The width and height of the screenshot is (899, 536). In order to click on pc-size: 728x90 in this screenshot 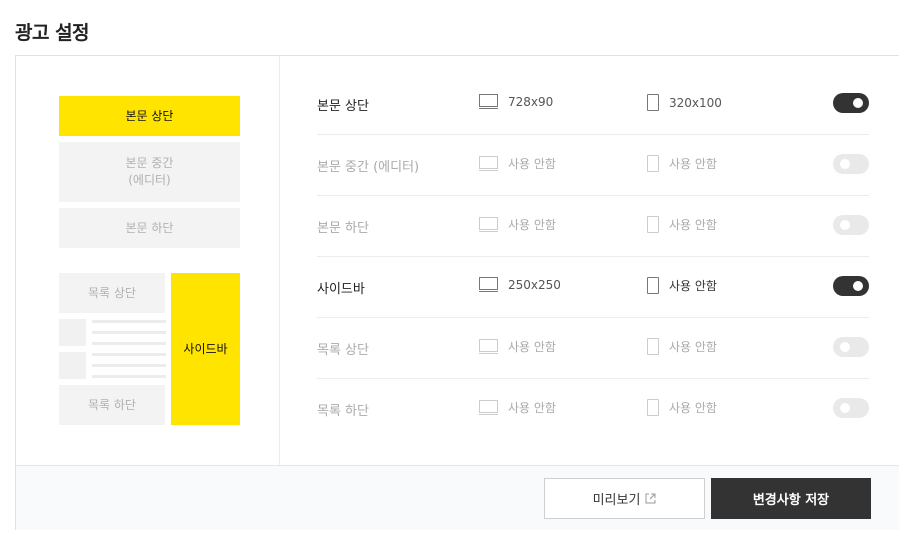, I will do `click(516, 102)`.